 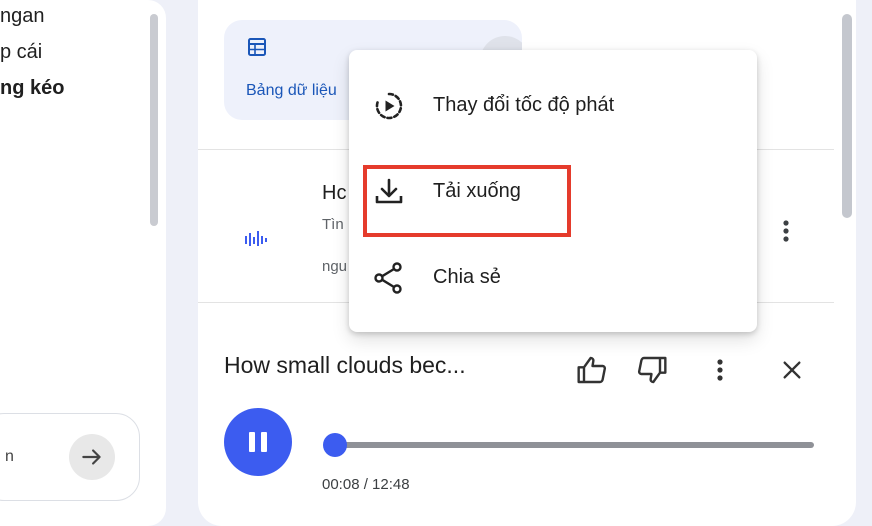 I want to click on thumb-down-icon, so click(x=652, y=370).